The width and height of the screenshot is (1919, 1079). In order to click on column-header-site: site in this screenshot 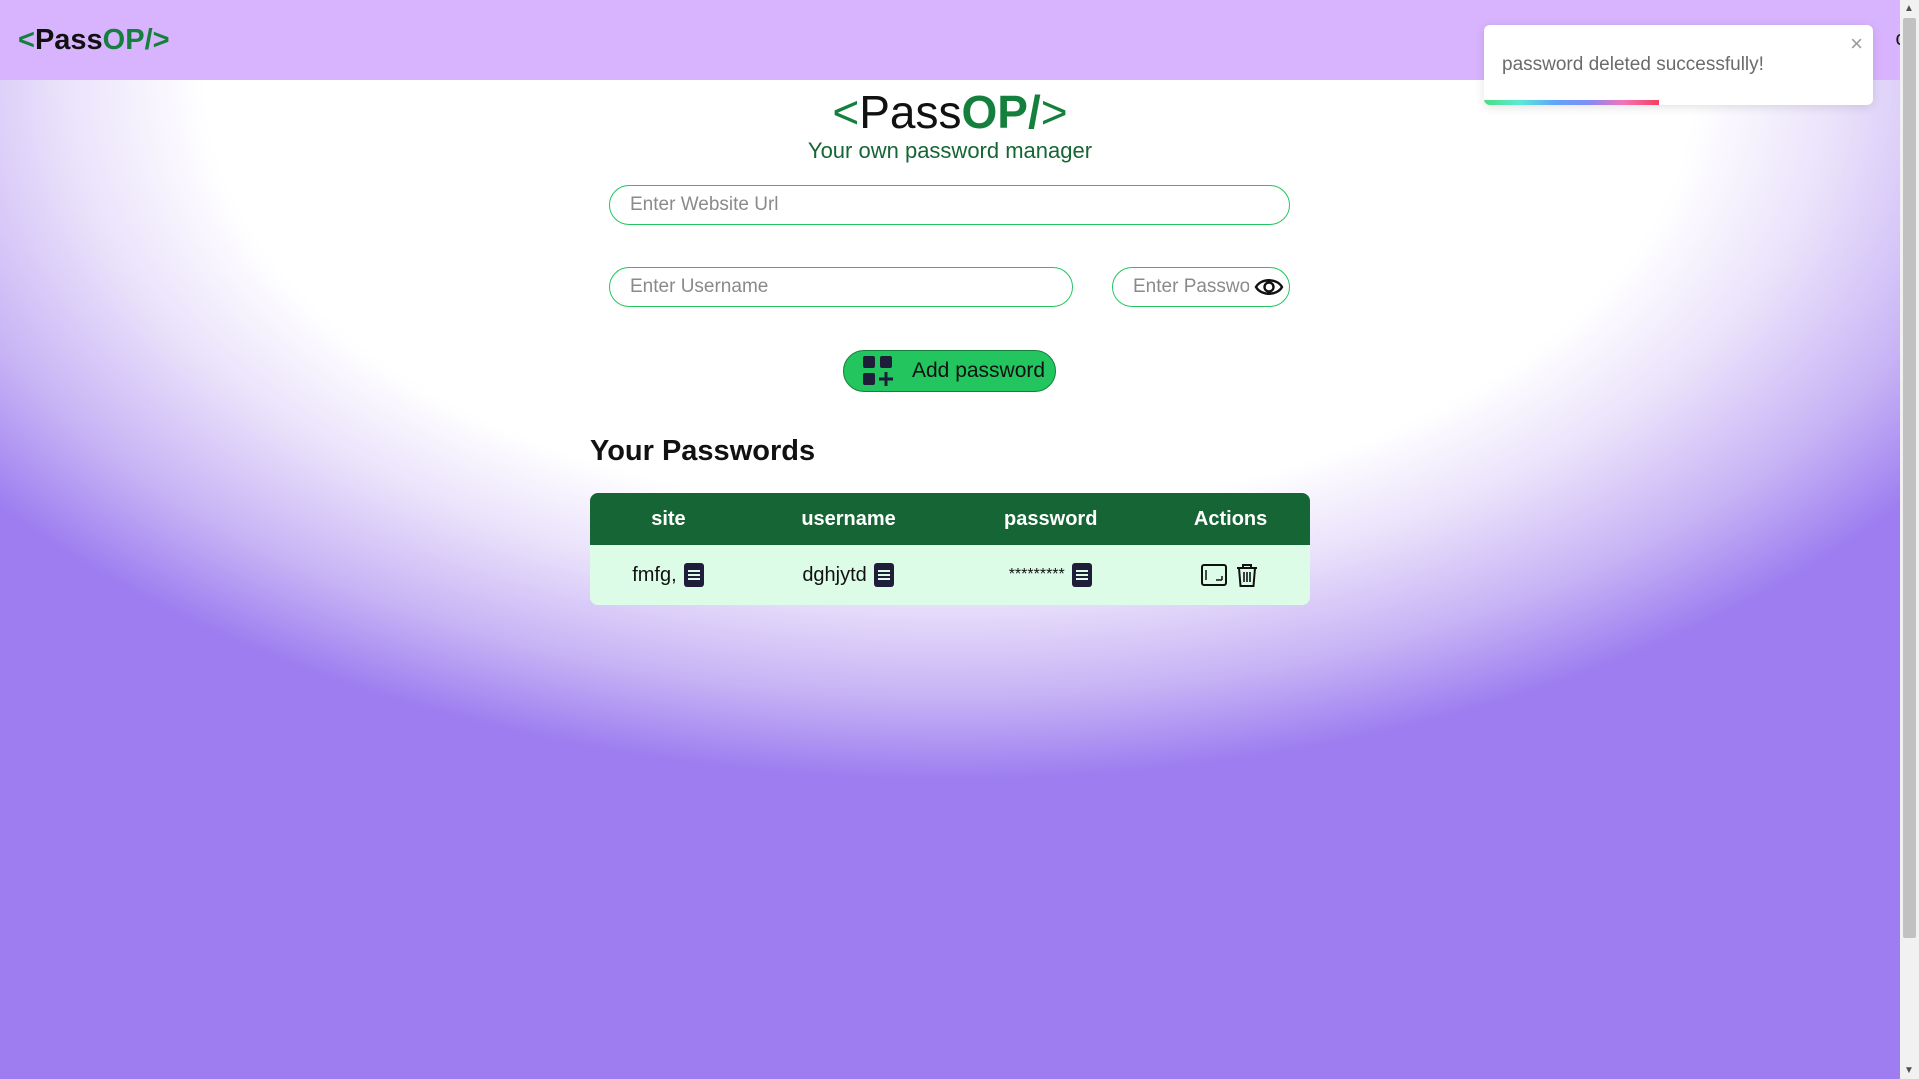, I will do `click(668, 519)`.